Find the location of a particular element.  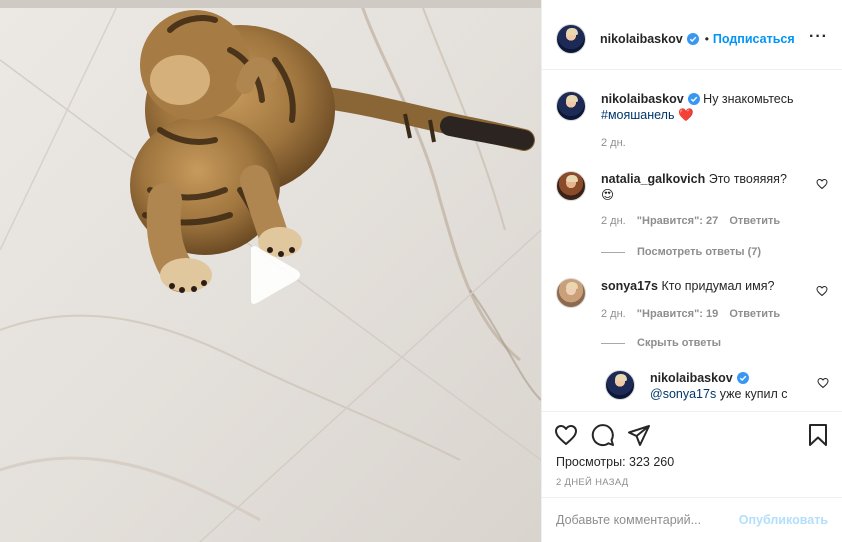

comment-body: sonya17s Кто придумал имя? is located at coordinates (701, 286).